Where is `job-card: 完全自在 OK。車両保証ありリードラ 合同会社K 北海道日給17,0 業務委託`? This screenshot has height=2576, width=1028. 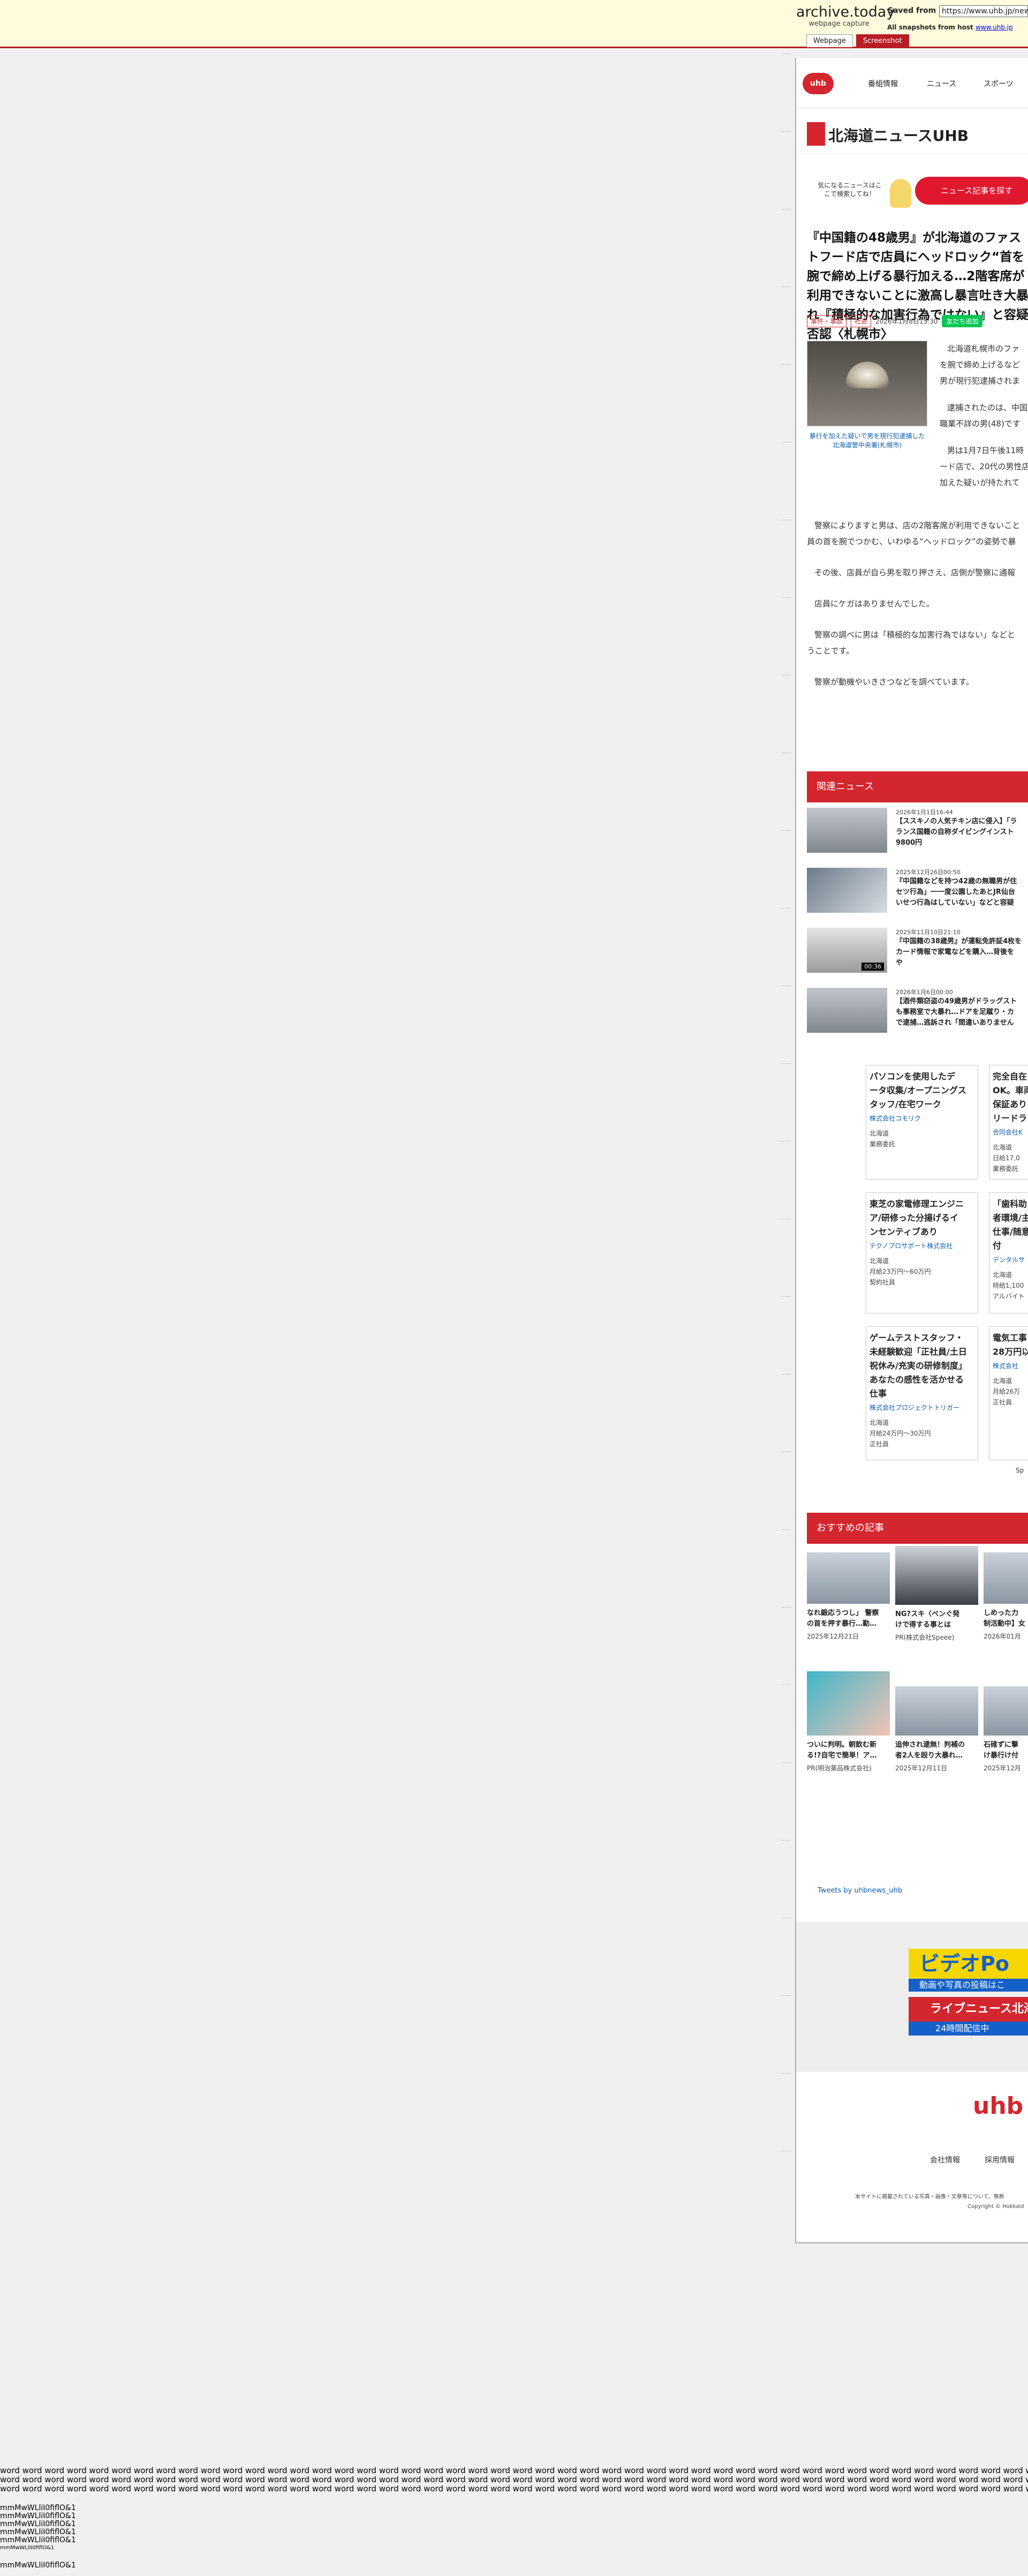
job-card: 完全自在 OK。車両保証ありリードラ 合同会社K 北海道日給17,0 業務委託 is located at coordinates (1008, 1122).